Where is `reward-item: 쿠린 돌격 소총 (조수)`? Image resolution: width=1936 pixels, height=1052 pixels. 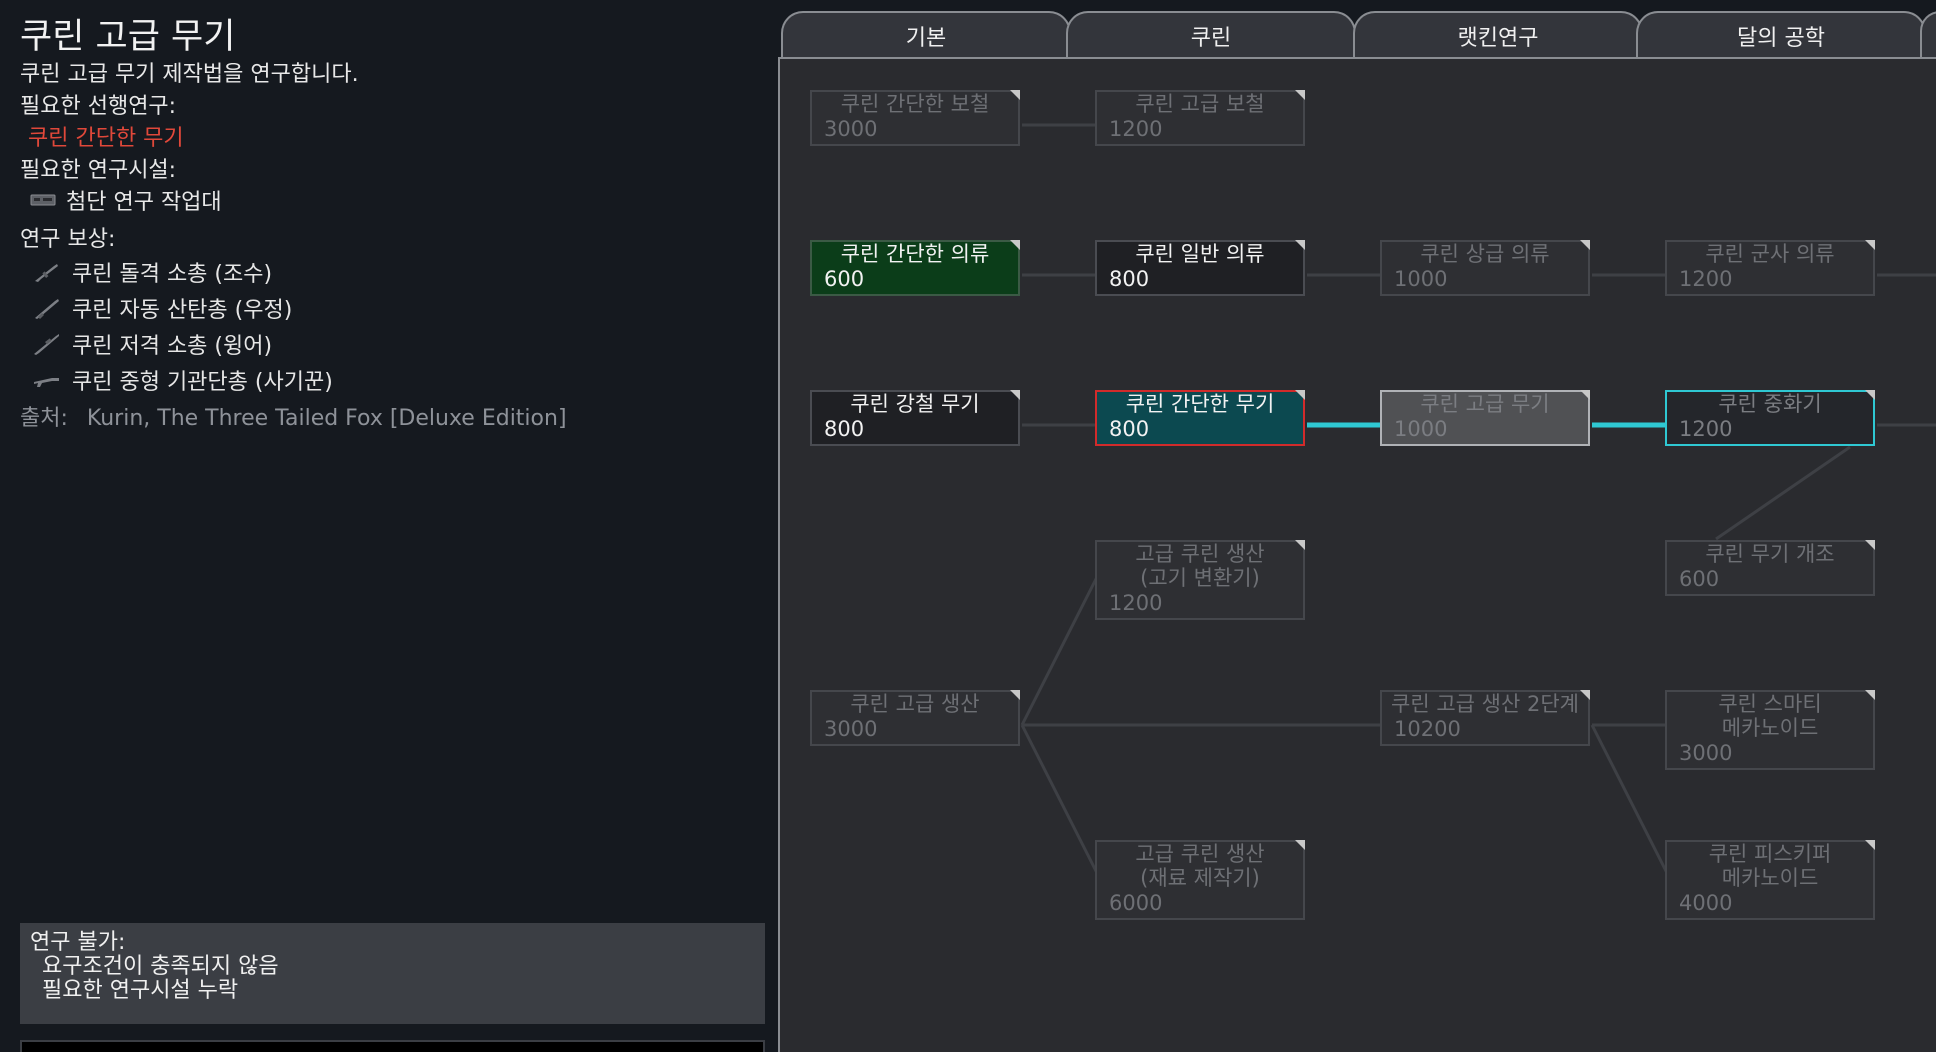 reward-item: 쿠린 돌격 소총 (조수) is located at coordinates (152, 272).